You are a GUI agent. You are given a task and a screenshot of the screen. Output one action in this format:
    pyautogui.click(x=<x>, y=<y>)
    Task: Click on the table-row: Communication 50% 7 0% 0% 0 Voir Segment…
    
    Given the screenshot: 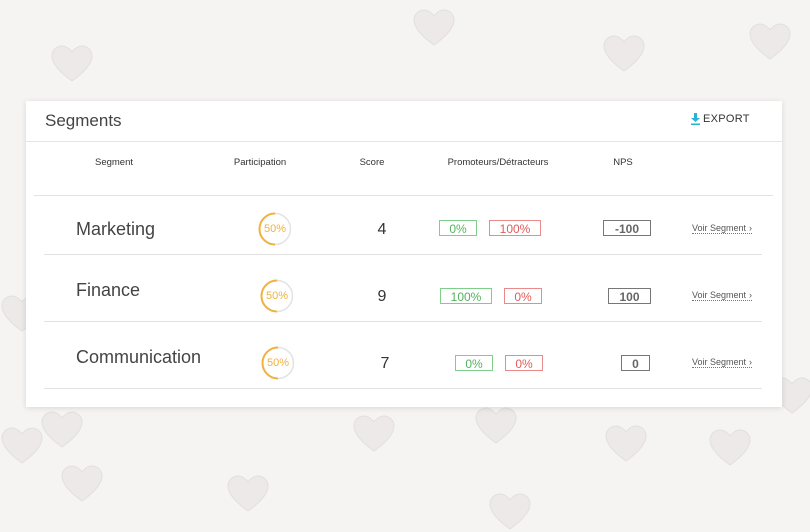 What is the action you would take?
    pyautogui.click(x=403, y=355)
    